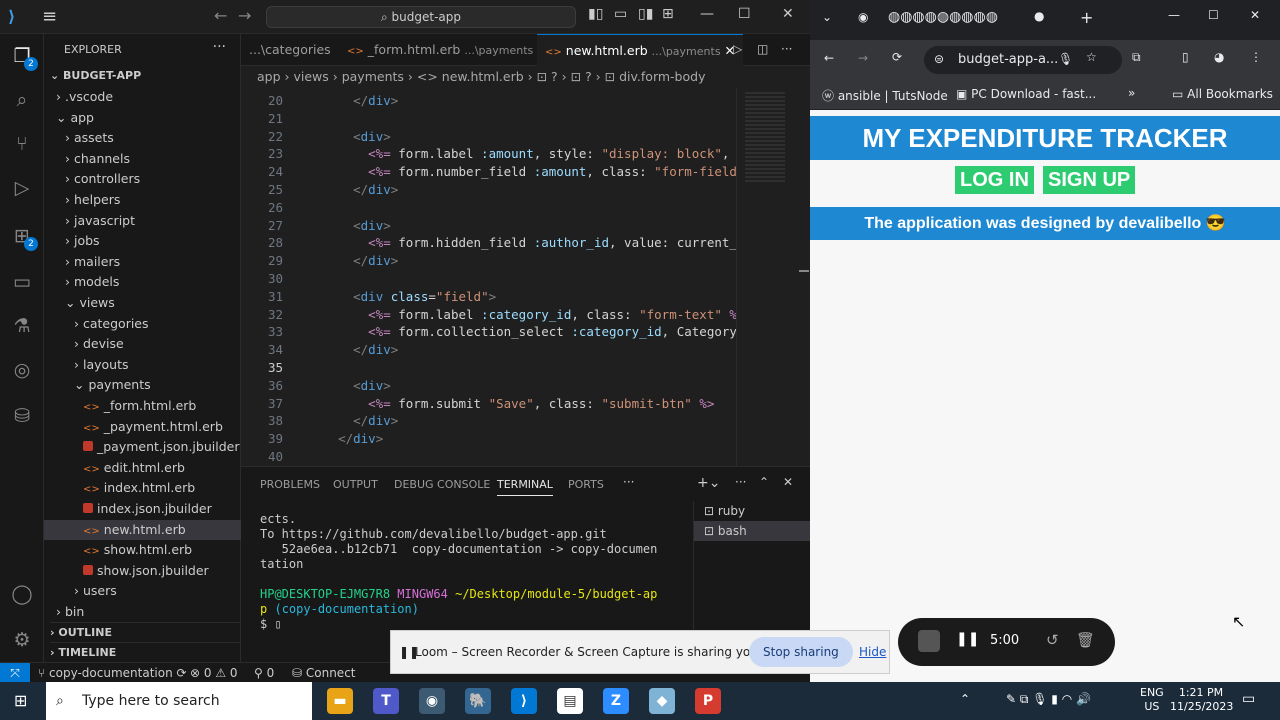 This screenshot has width=1280, height=720. I want to click on command-center-search: ⌕ budget-app, so click(421, 17).